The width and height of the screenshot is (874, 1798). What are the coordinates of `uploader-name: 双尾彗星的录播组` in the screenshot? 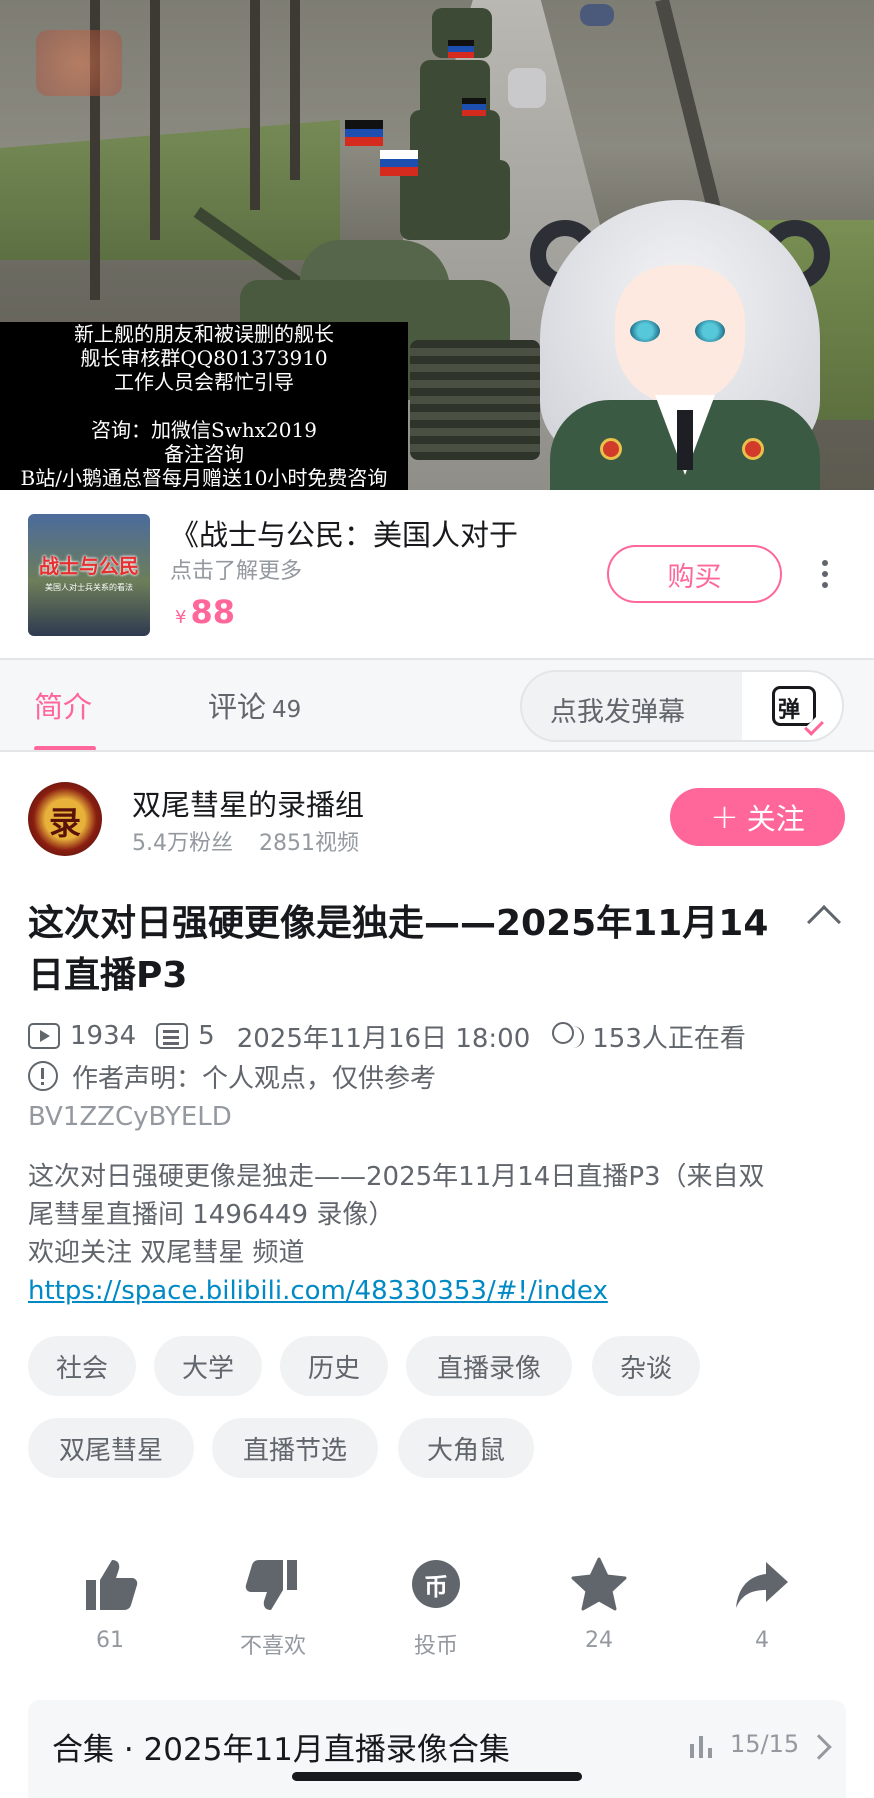 It's located at (248, 803).